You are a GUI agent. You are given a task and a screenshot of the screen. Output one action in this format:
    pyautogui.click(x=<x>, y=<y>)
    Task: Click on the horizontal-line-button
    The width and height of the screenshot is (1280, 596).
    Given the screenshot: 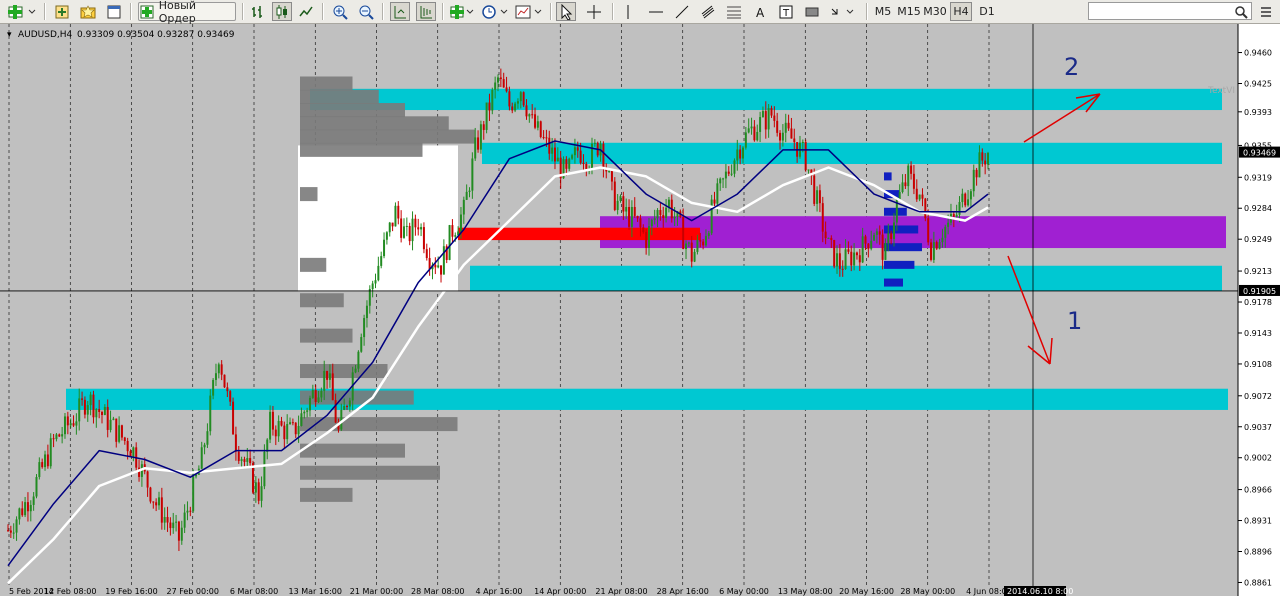 What is the action you would take?
    pyautogui.click(x=656, y=11)
    